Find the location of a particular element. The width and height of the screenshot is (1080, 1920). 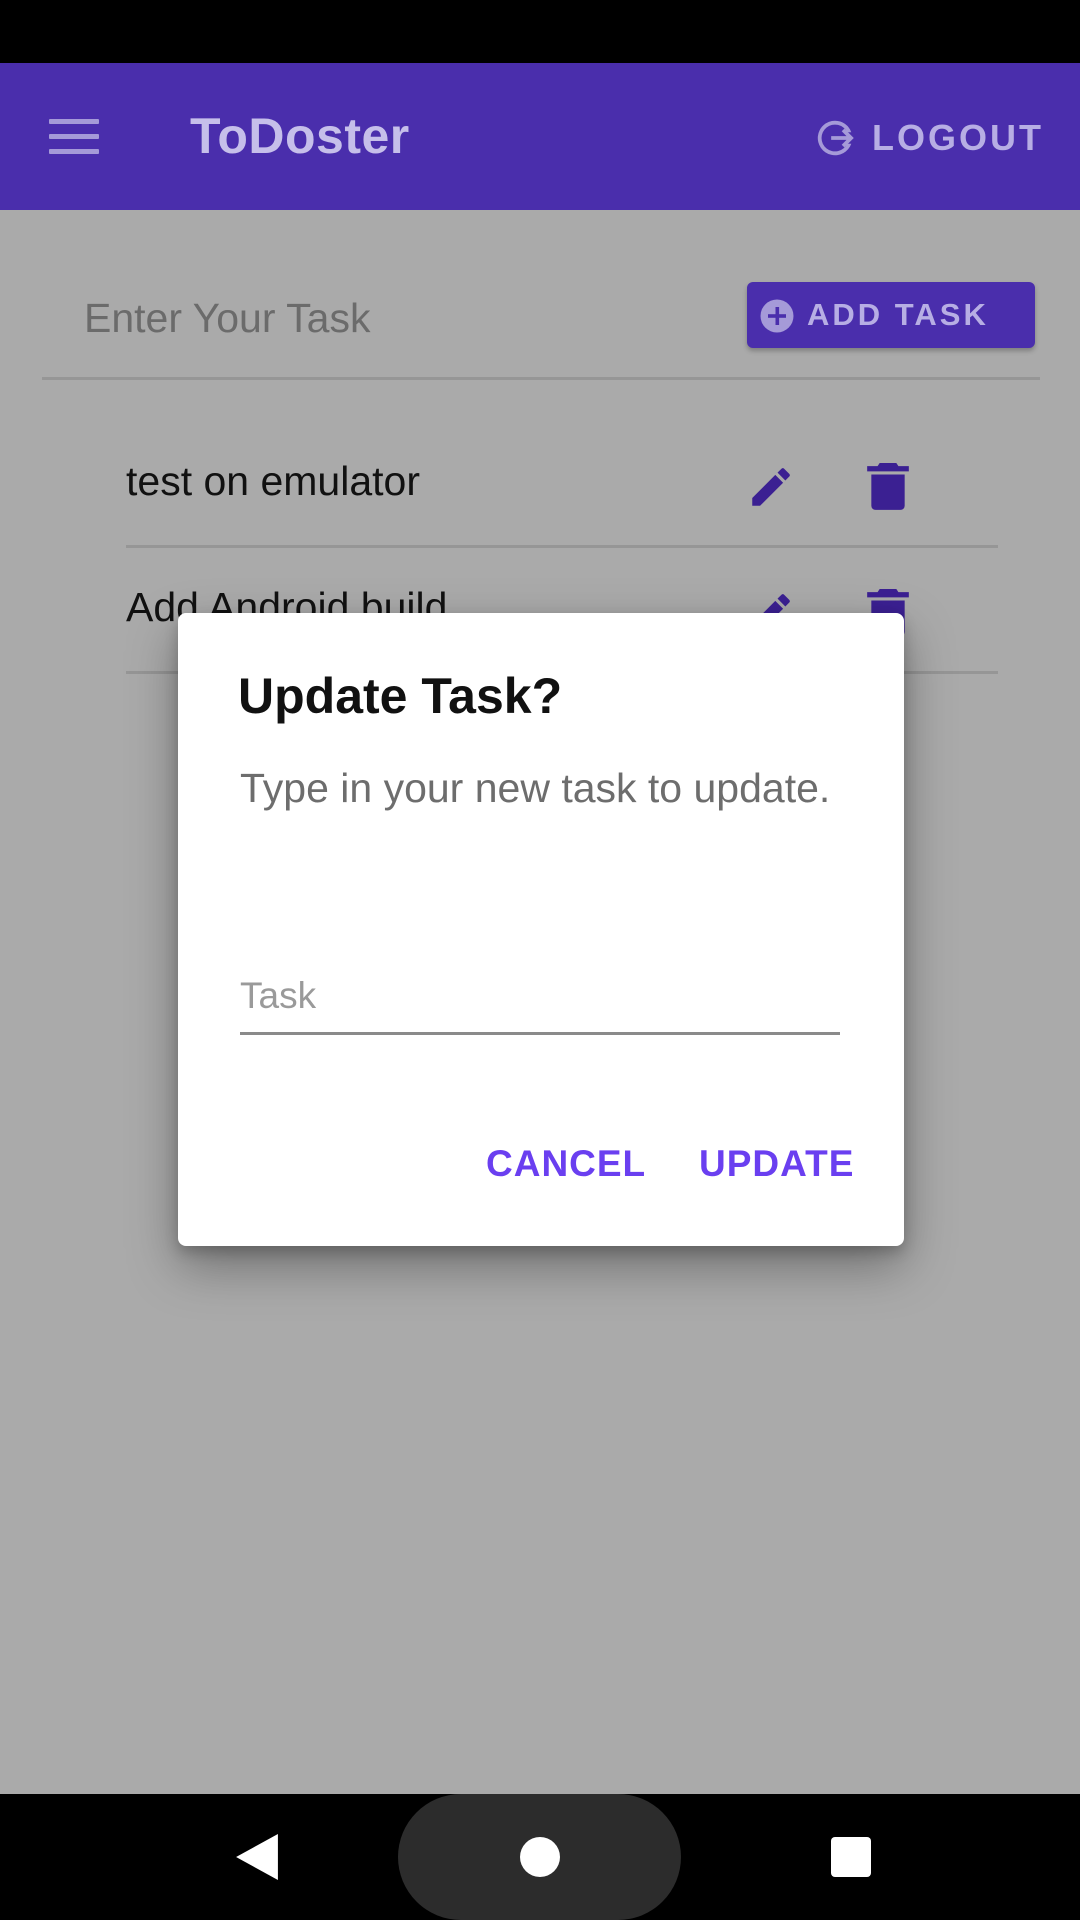

app-title: ToDoster is located at coordinates (300, 136).